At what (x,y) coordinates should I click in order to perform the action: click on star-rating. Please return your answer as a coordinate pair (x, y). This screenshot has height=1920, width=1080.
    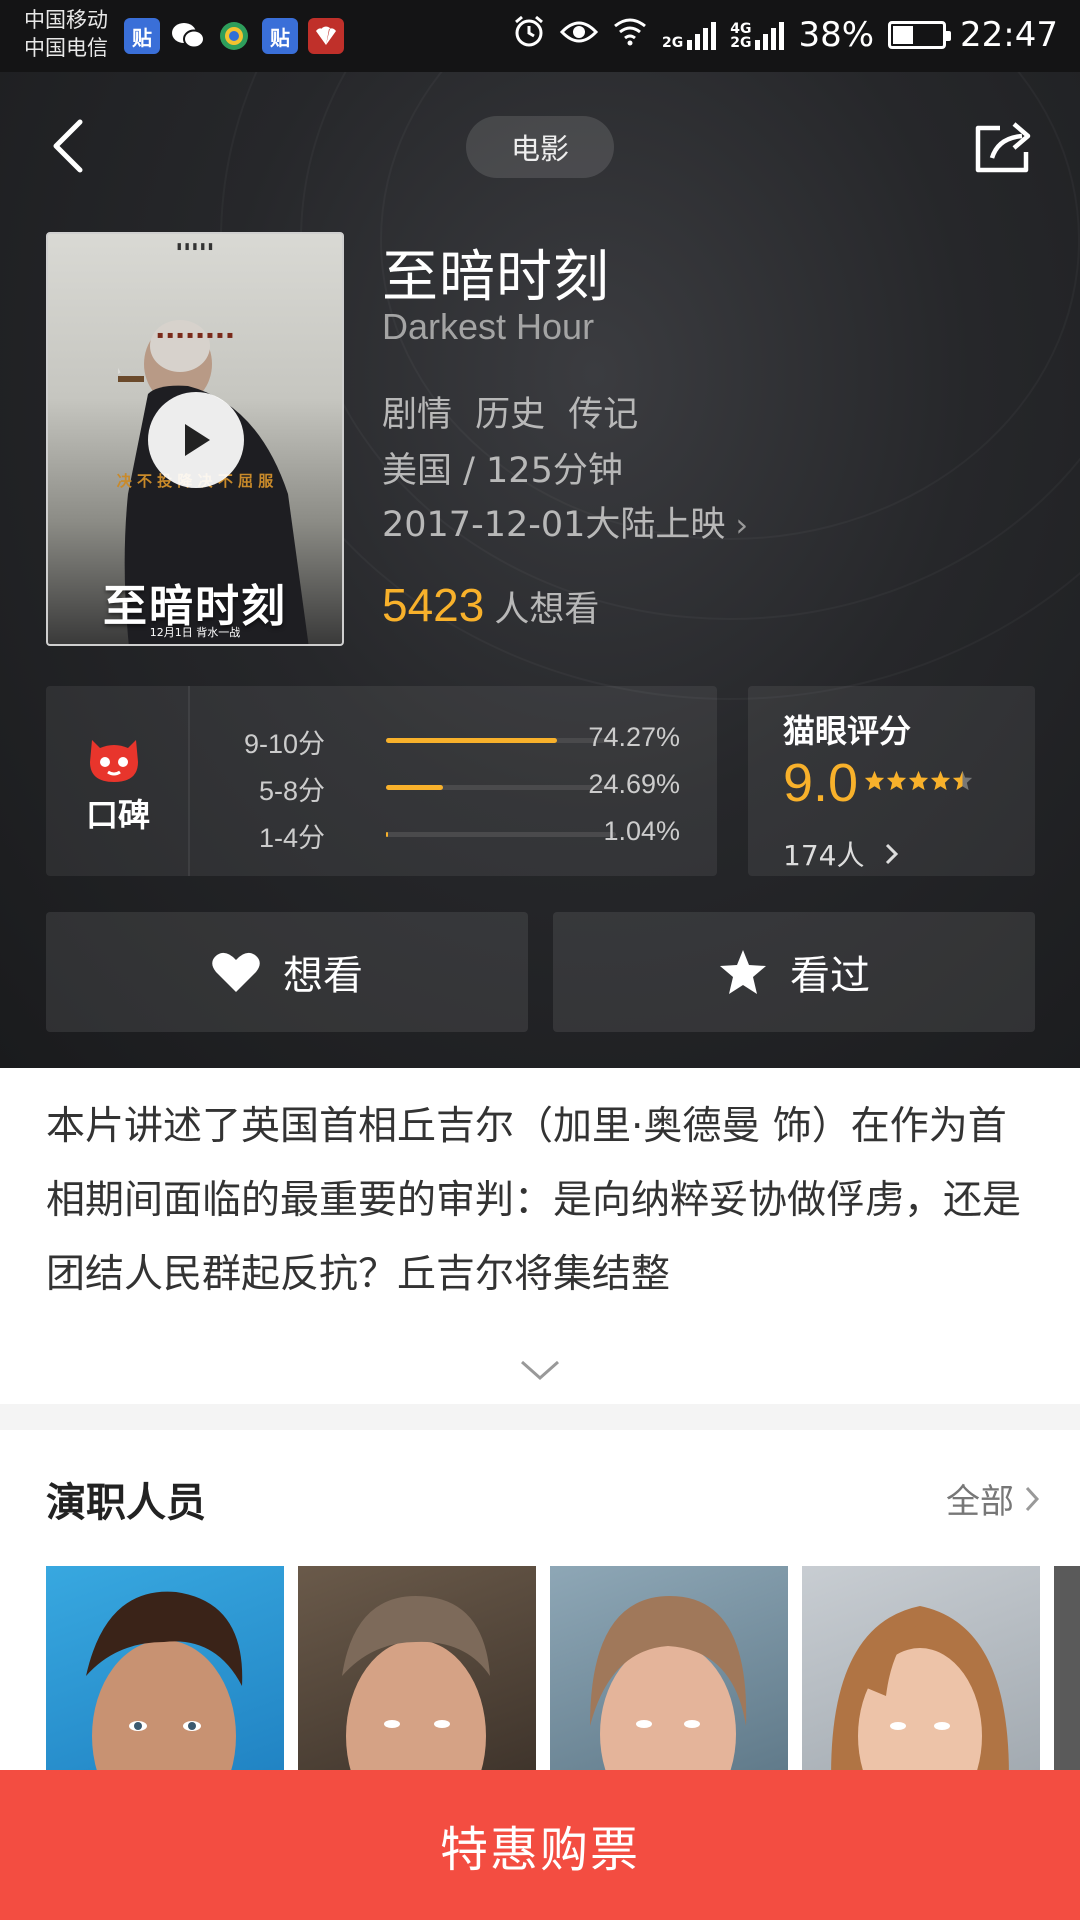
    Looking at the image, I should click on (918, 780).